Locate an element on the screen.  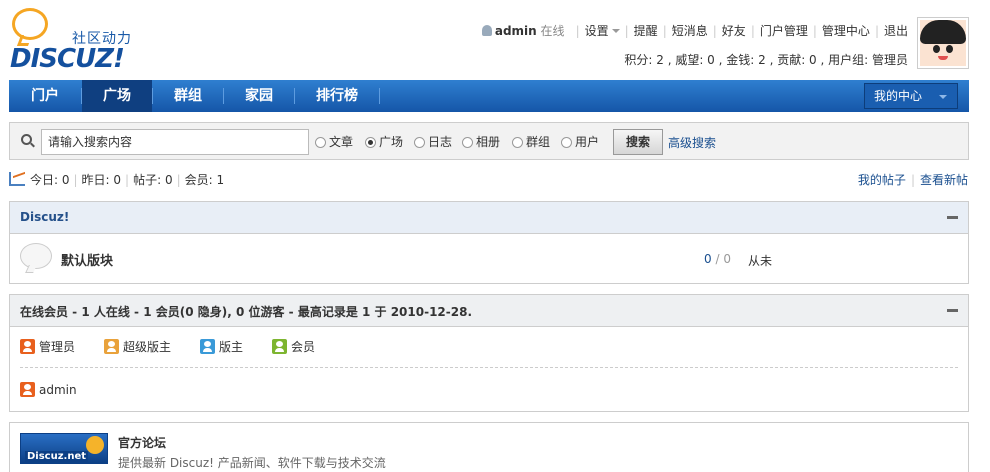
logo-text: Discuz.net is located at coordinates (57, 456).